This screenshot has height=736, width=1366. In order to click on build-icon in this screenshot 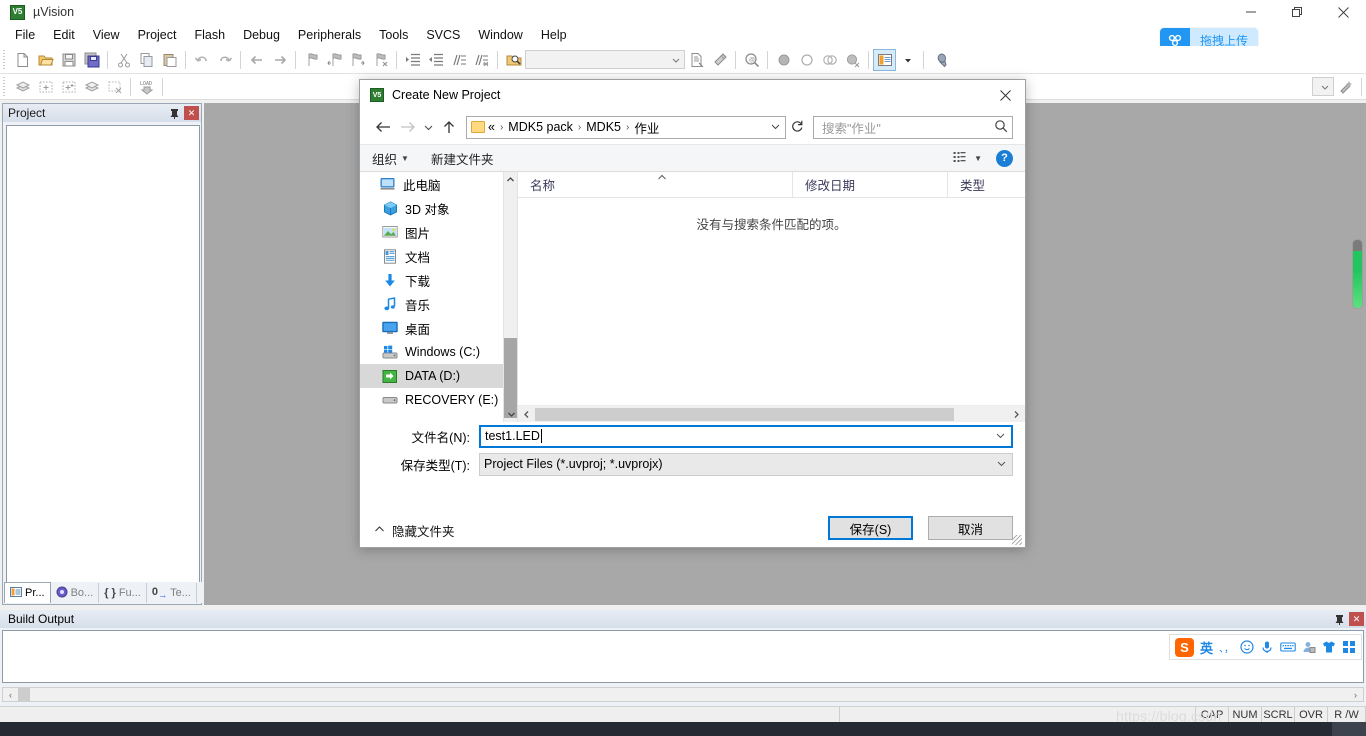, I will do `click(22, 87)`.